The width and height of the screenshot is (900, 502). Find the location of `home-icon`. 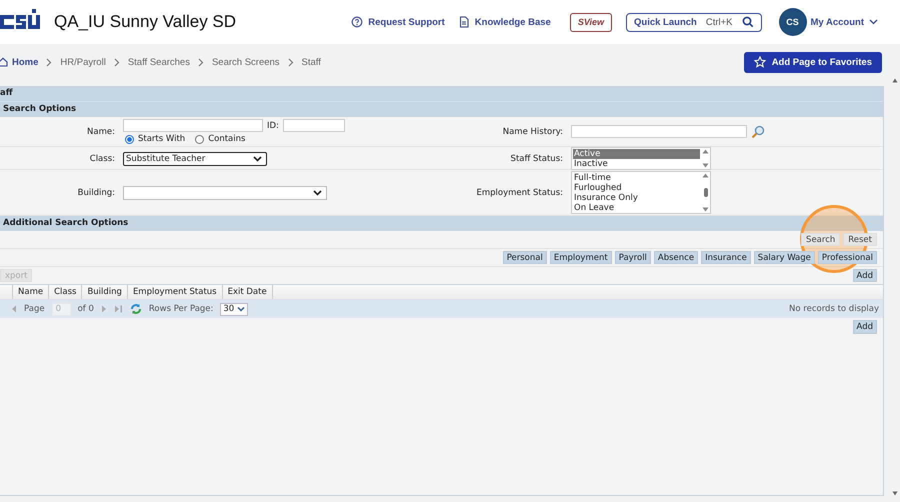

home-icon is located at coordinates (4, 62).